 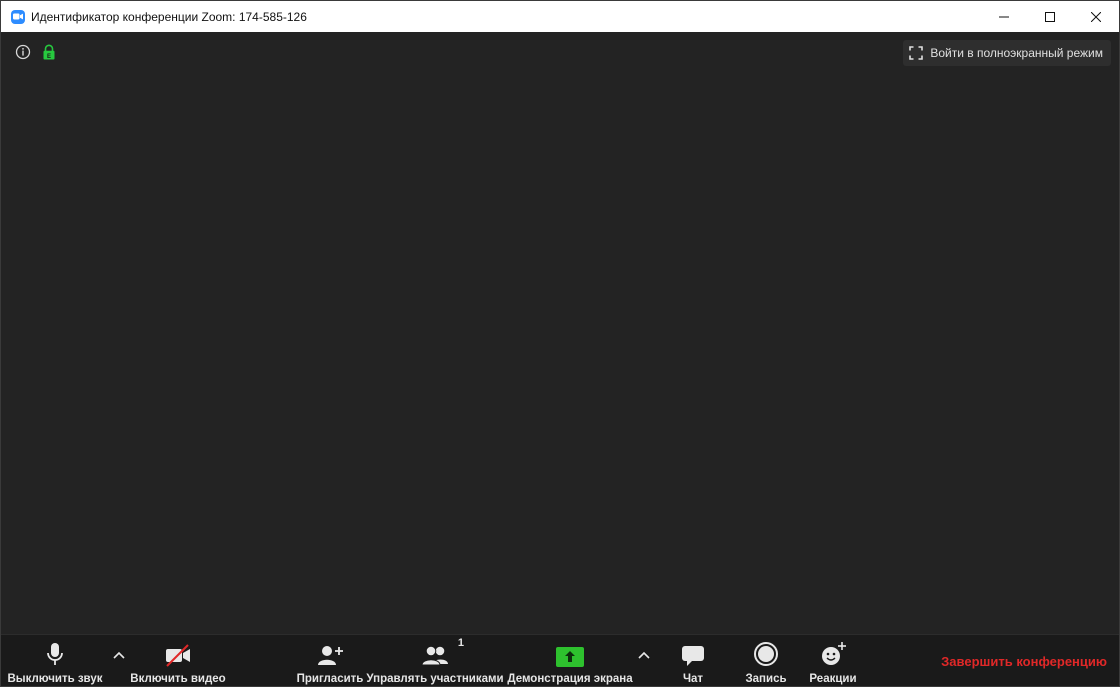 What do you see at coordinates (460, 643) in the screenshot?
I see `participants-count-badge: 1` at bounding box center [460, 643].